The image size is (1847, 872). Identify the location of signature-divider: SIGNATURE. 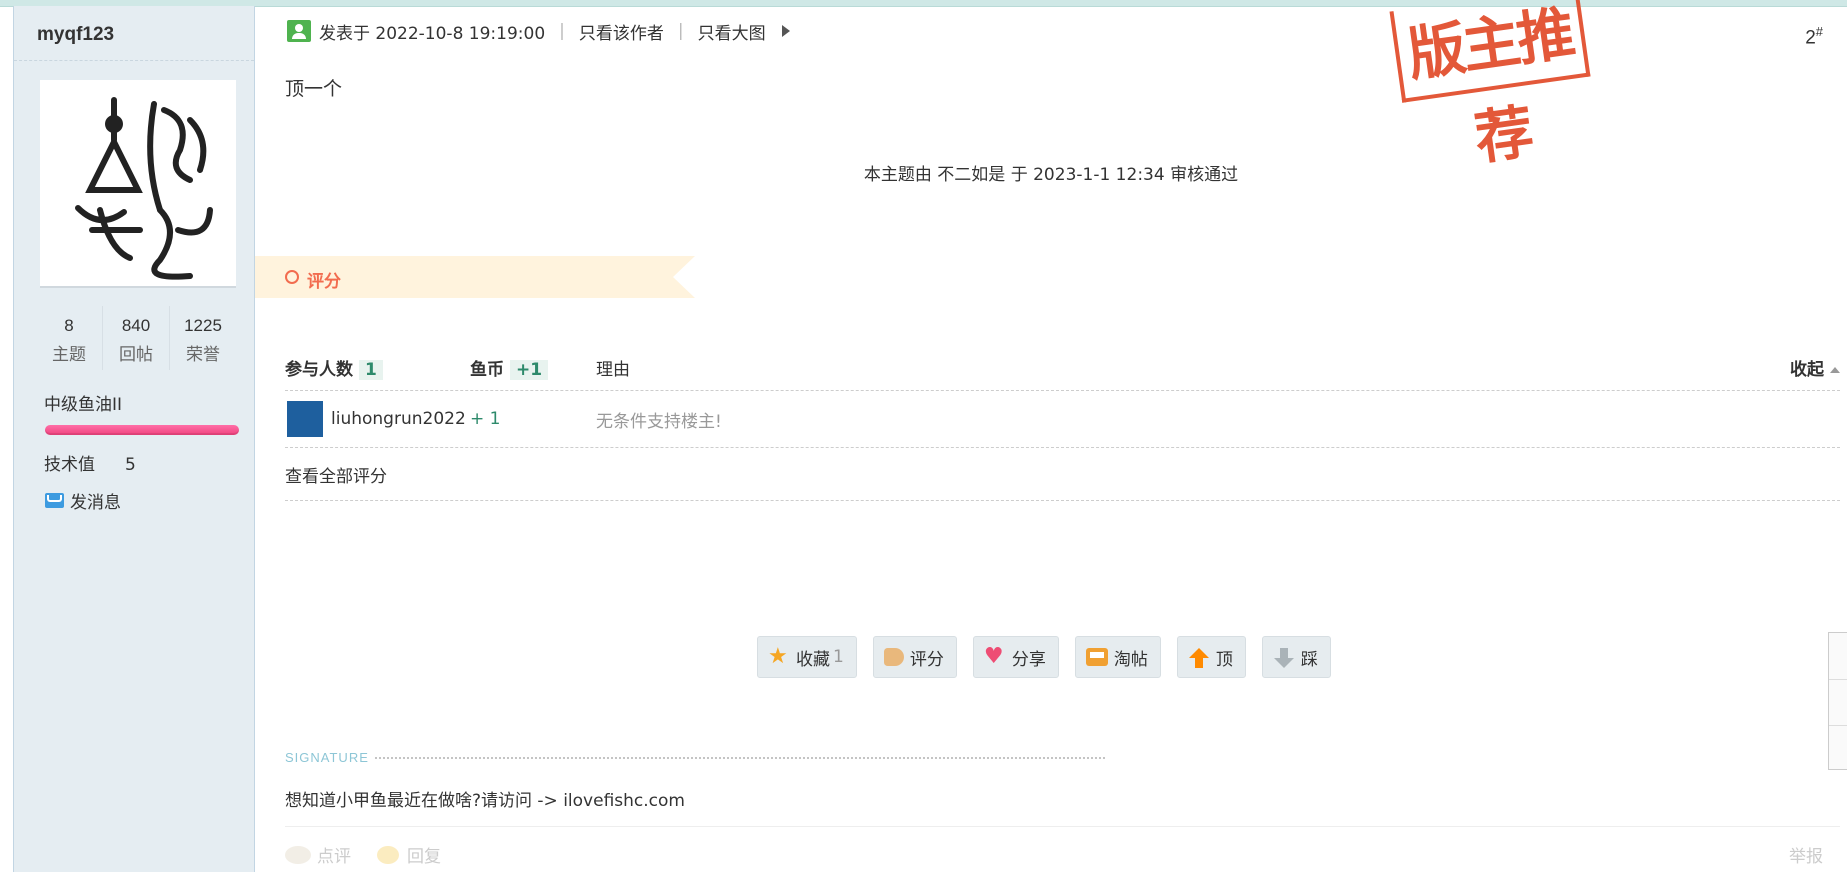
(695, 757).